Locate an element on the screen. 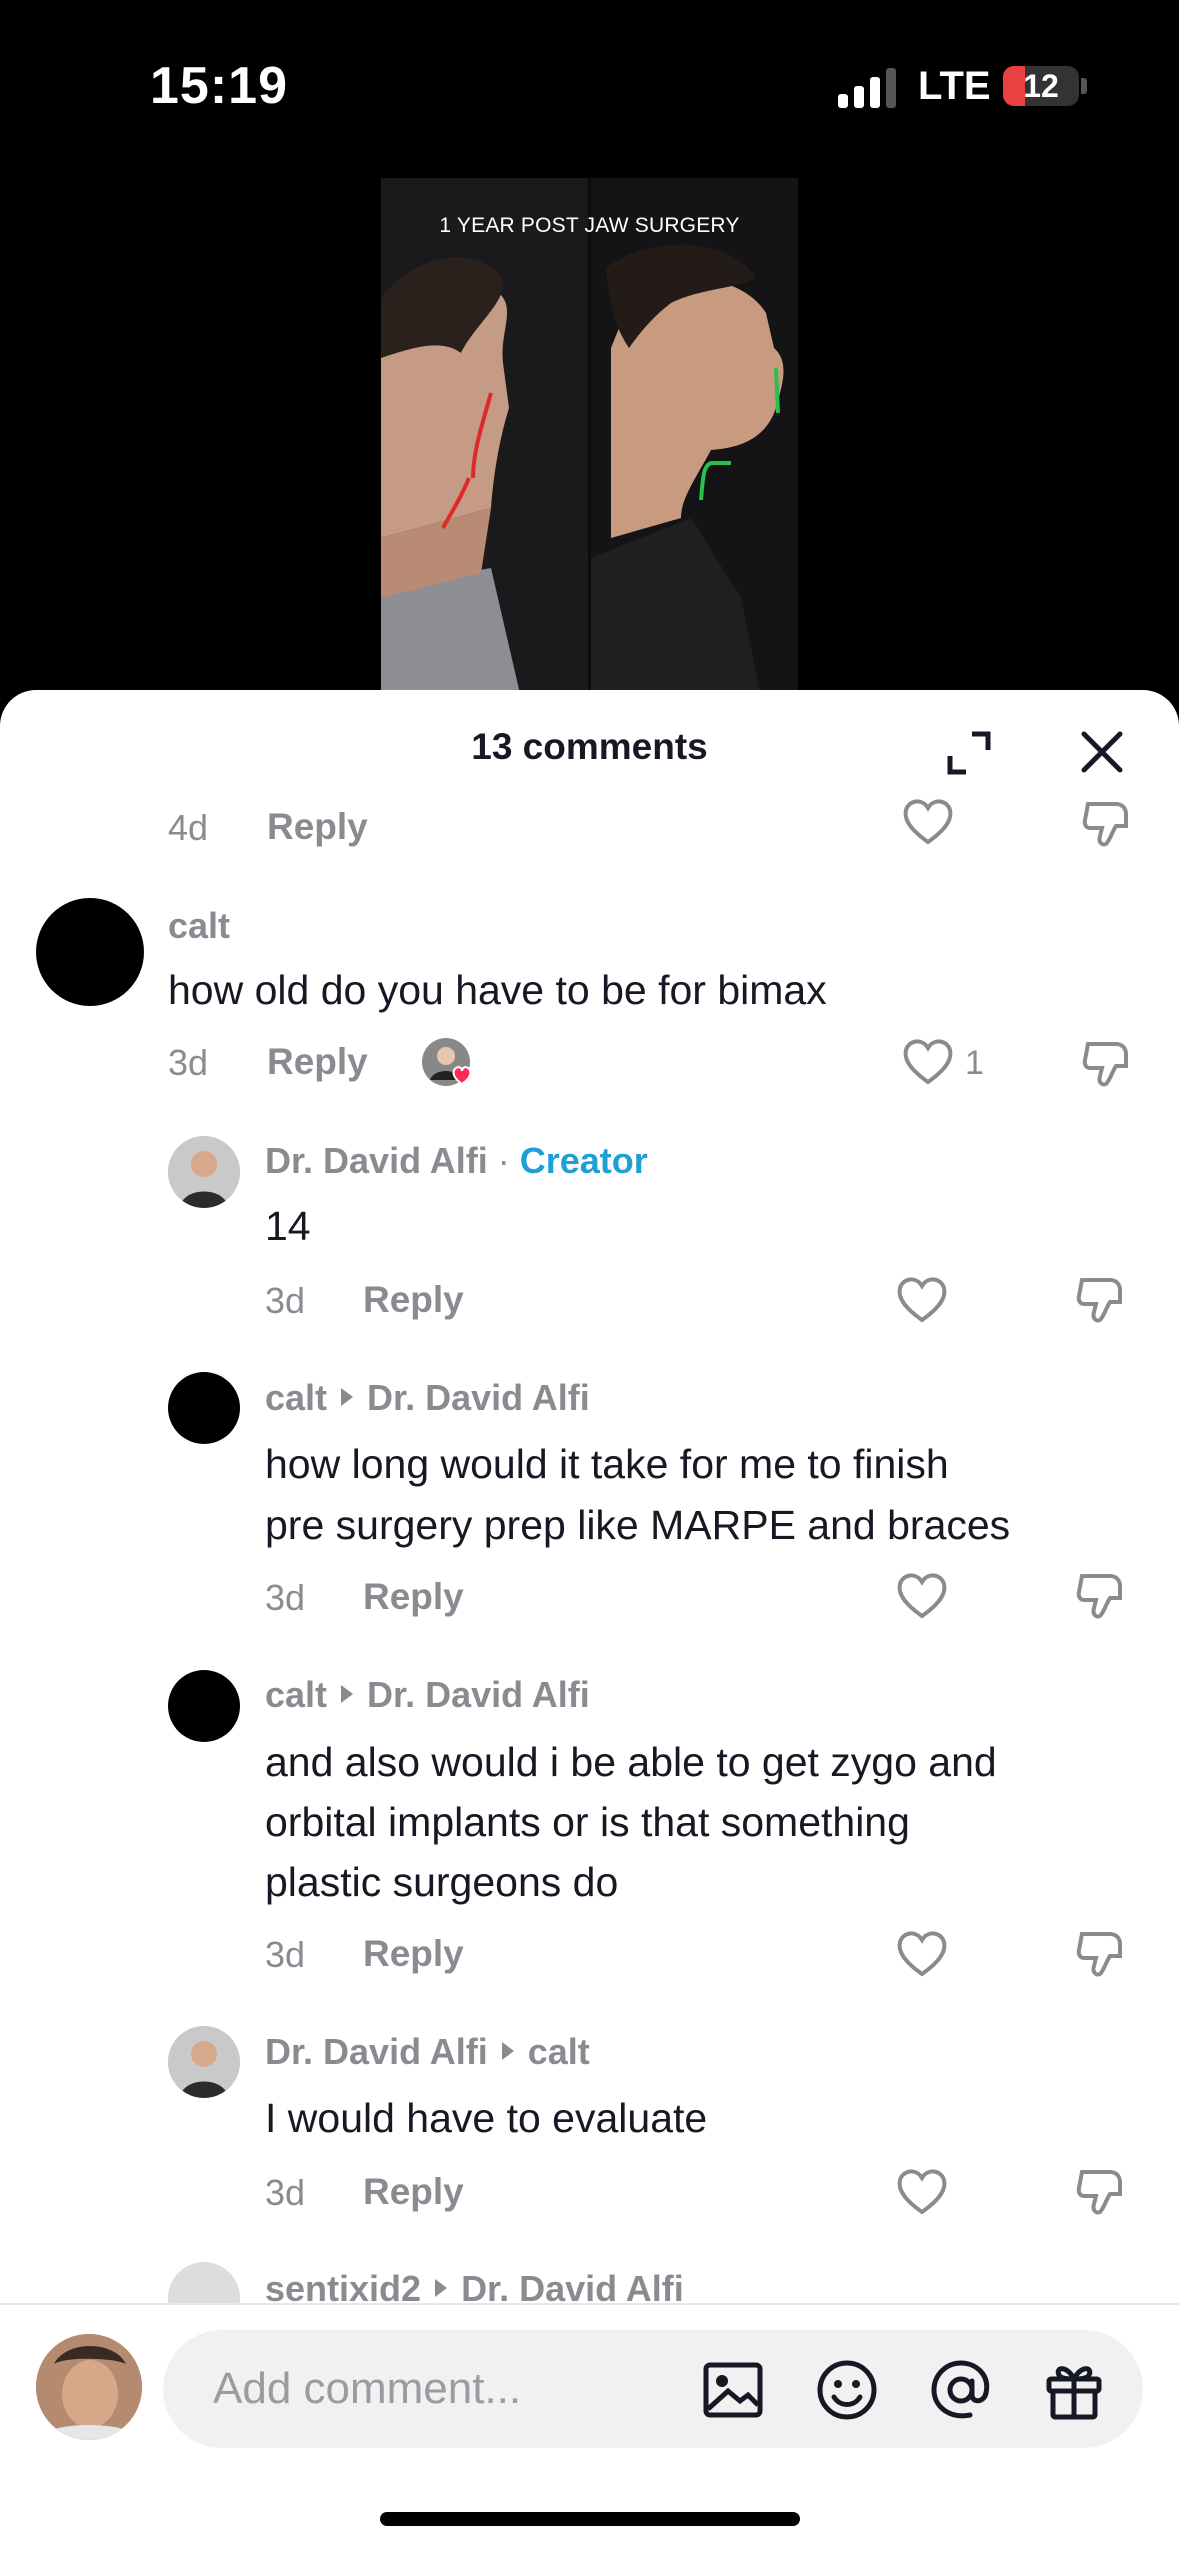 The image size is (1179, 2556). battery-level: 12 is located at coordinates (1041, 86).